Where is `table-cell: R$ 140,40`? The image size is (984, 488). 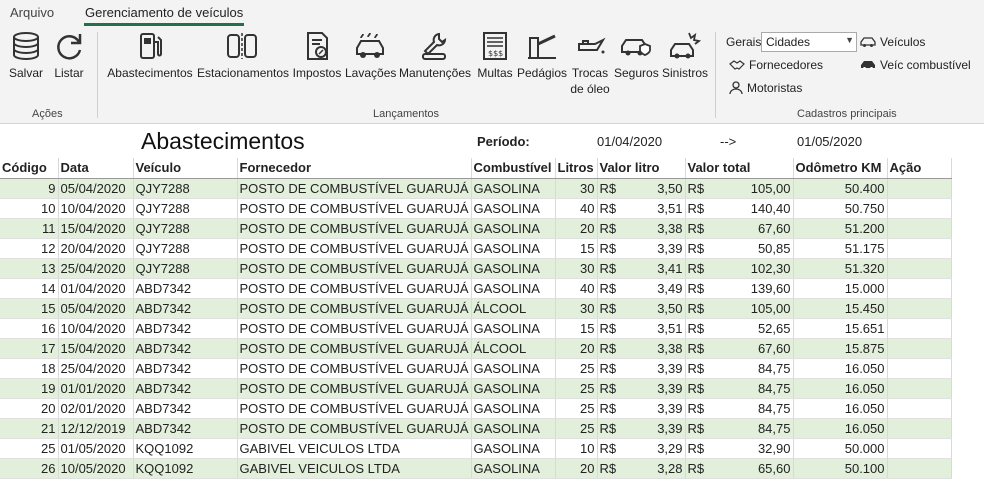 table-cell: R$ 140,40 is located at coordinates (739, 208).